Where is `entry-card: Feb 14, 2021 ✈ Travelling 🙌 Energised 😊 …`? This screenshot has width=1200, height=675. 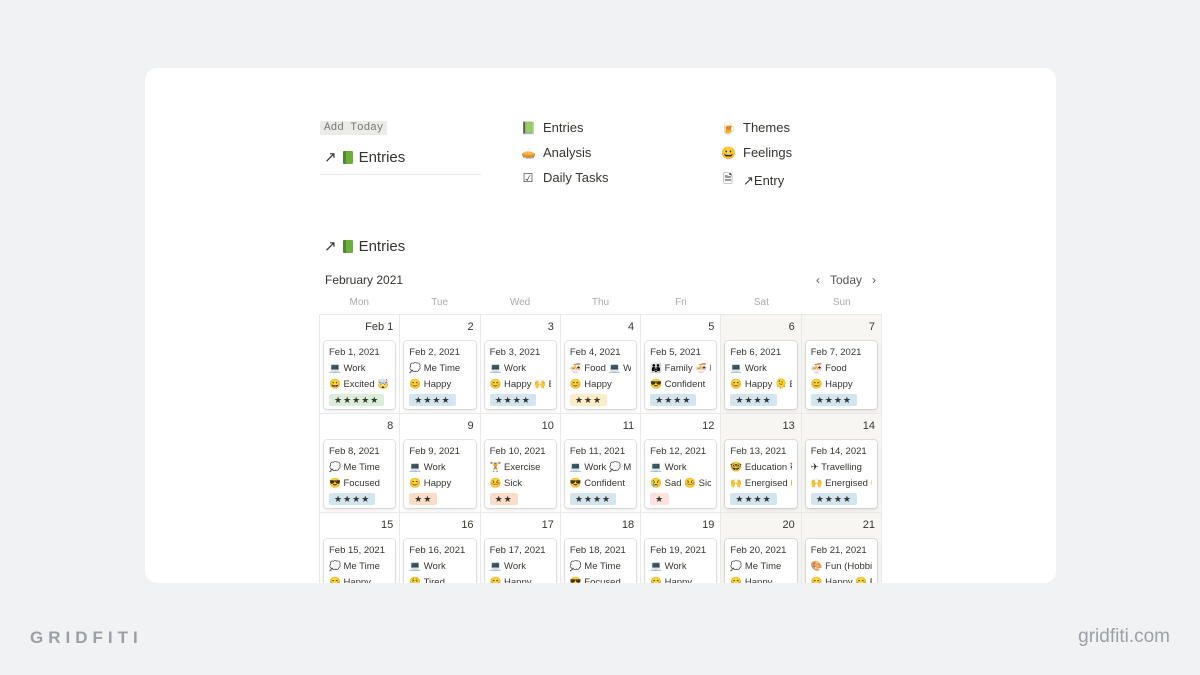
entry-card: Feb 14, 2021 ✈ Travelling 🙌 Energised 😊 … is located at coordinates (841, 474).